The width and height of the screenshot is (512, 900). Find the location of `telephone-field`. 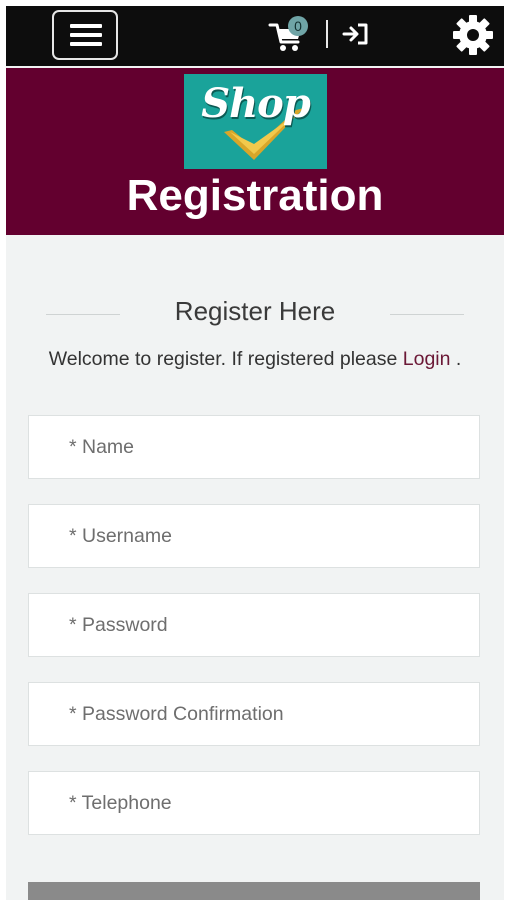

telephone-field is located at coordinates (254, 803).